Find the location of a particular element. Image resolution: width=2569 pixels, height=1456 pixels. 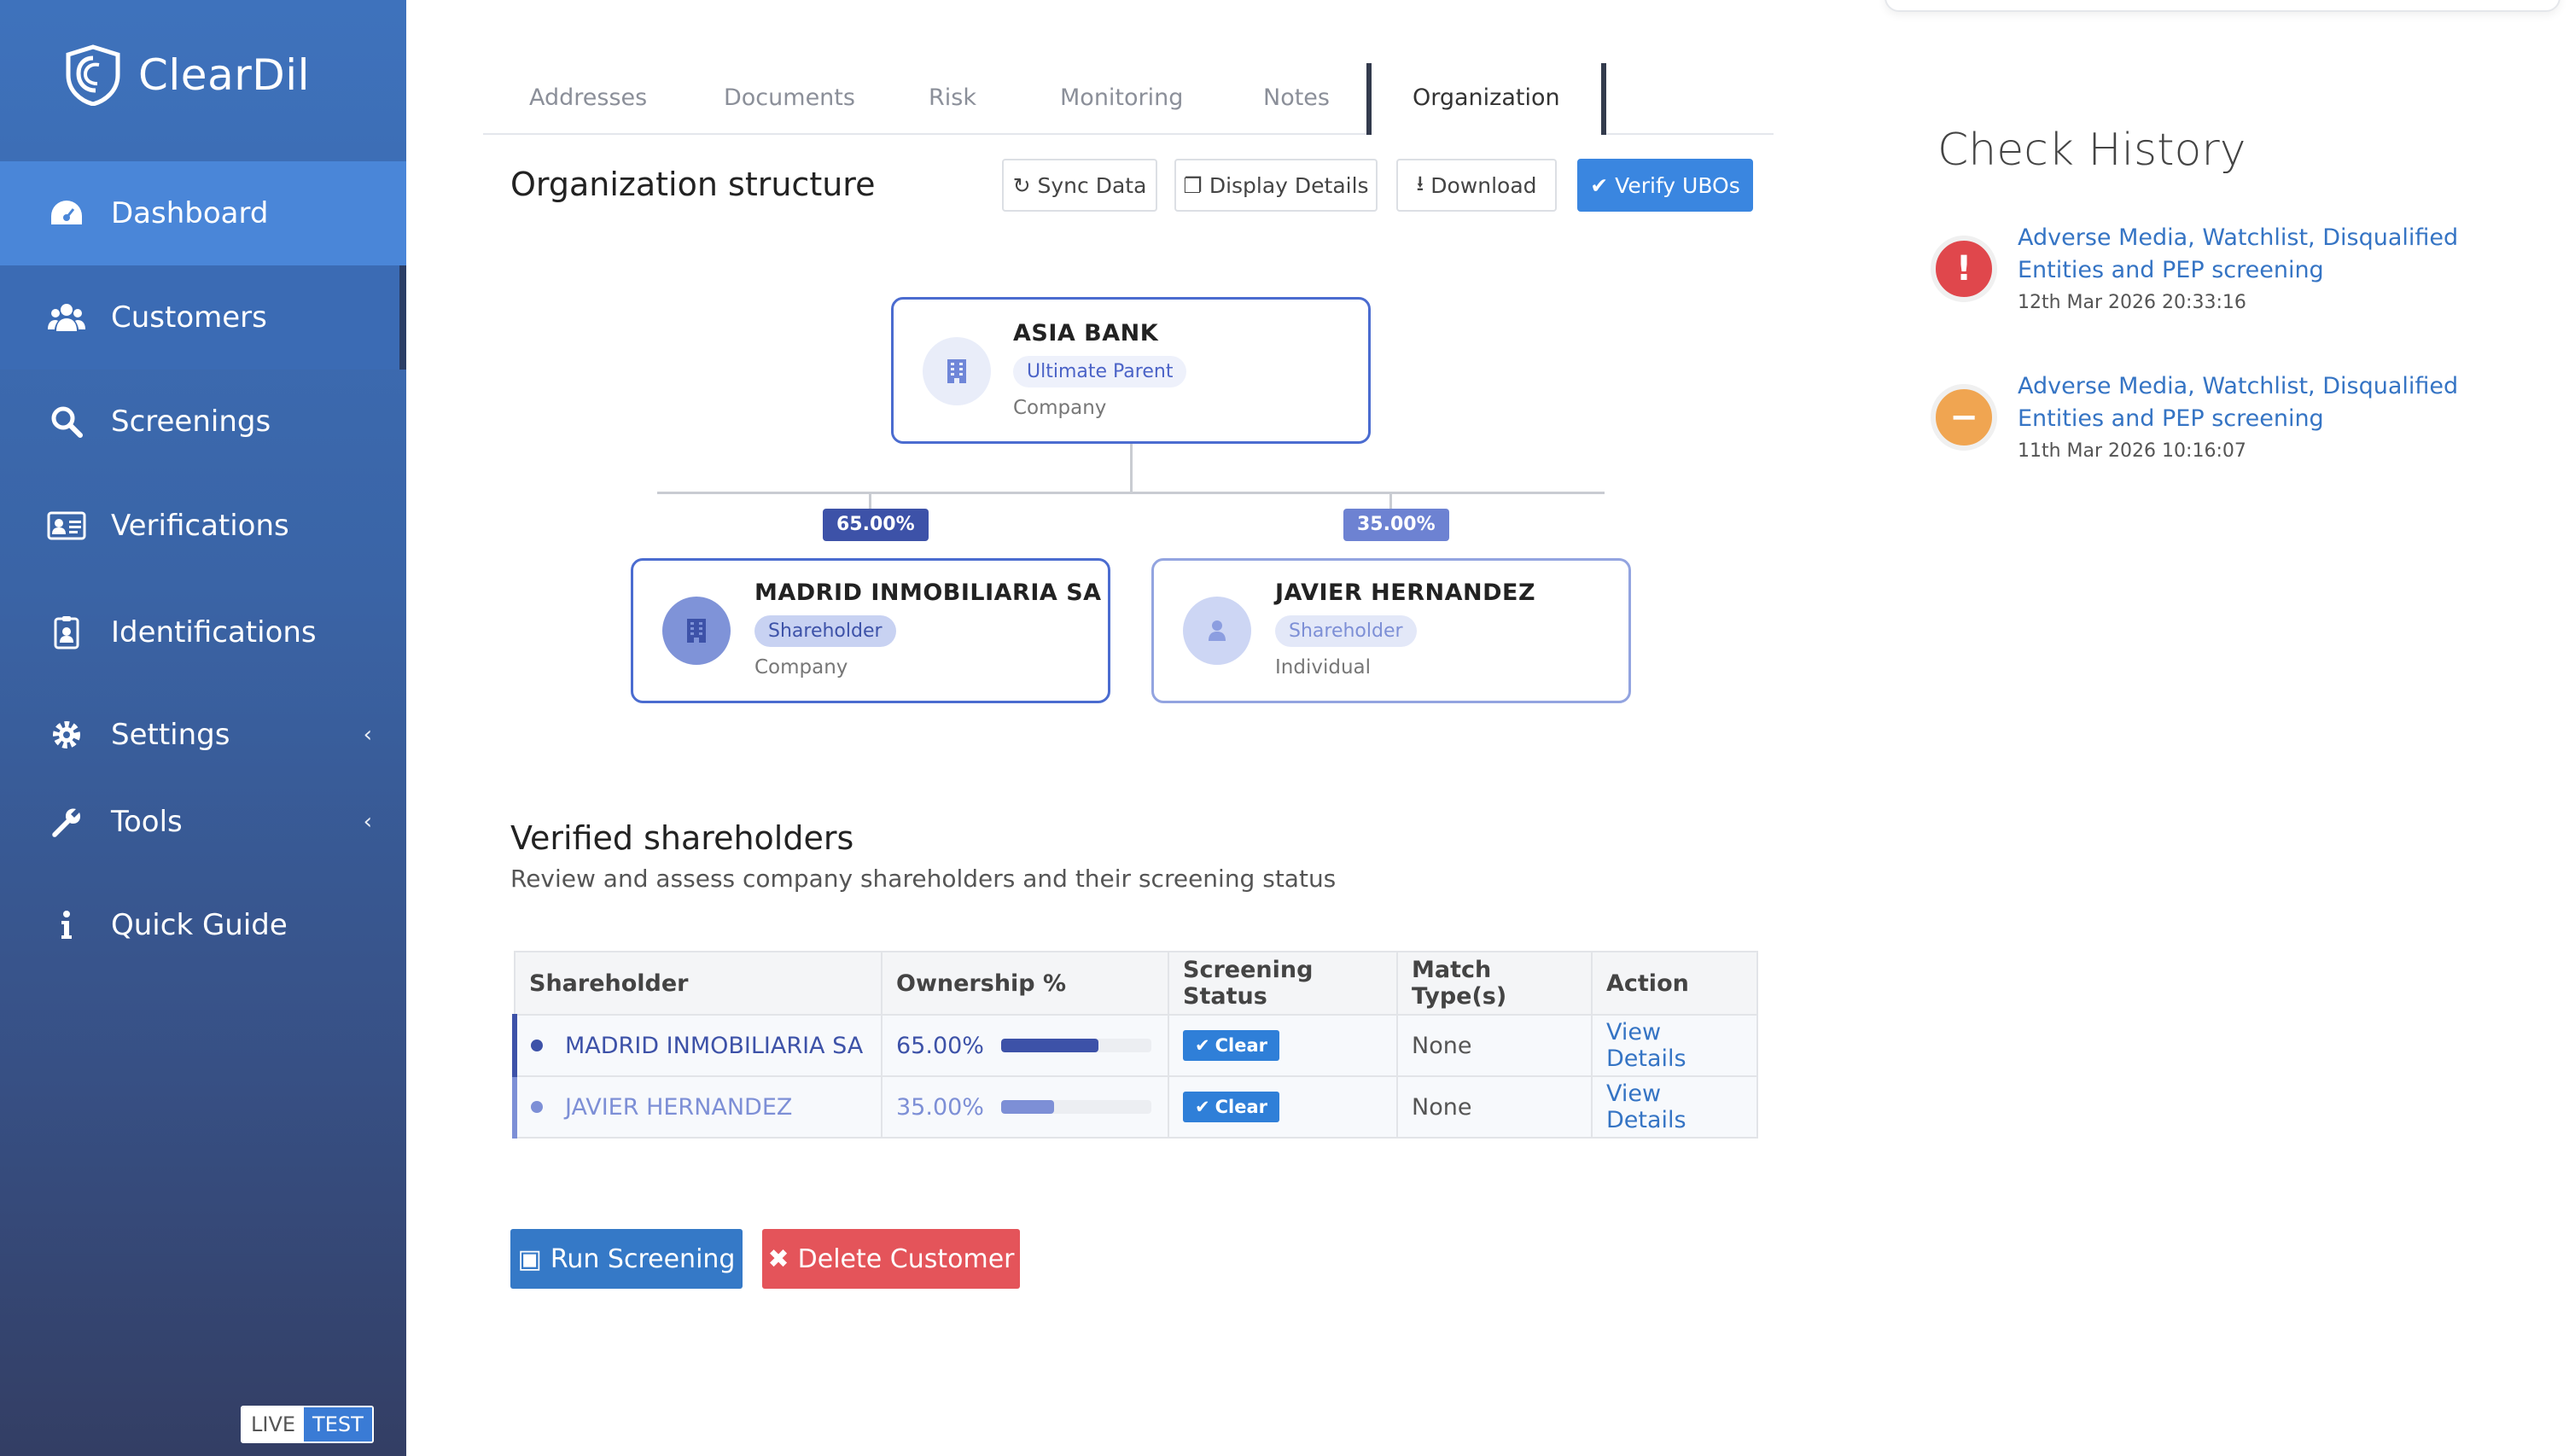

badge-icon is located at coordinates (66, 632).